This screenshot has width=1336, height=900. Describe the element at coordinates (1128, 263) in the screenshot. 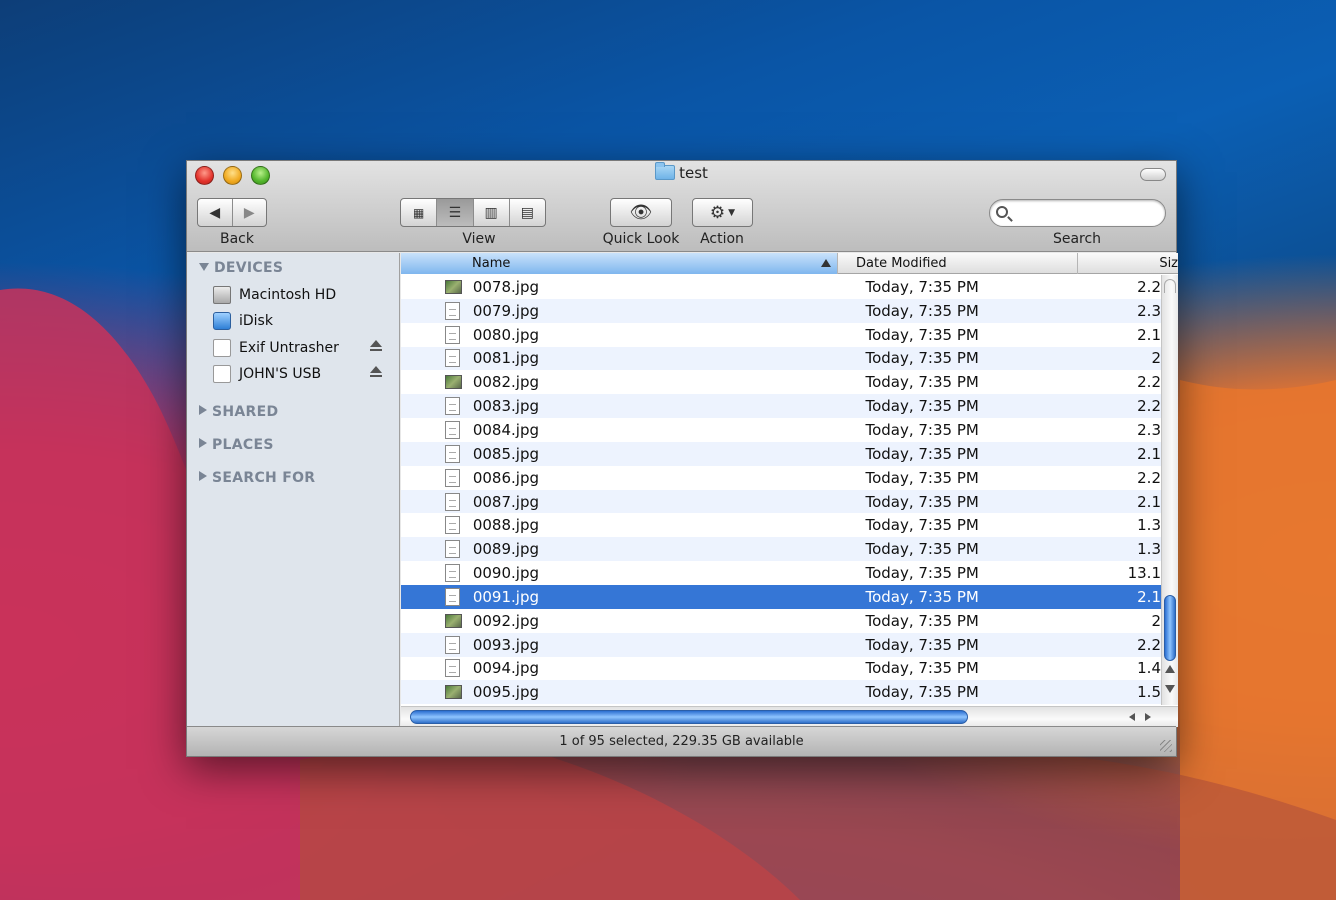

I see `column-header-size: Siz` at that location.